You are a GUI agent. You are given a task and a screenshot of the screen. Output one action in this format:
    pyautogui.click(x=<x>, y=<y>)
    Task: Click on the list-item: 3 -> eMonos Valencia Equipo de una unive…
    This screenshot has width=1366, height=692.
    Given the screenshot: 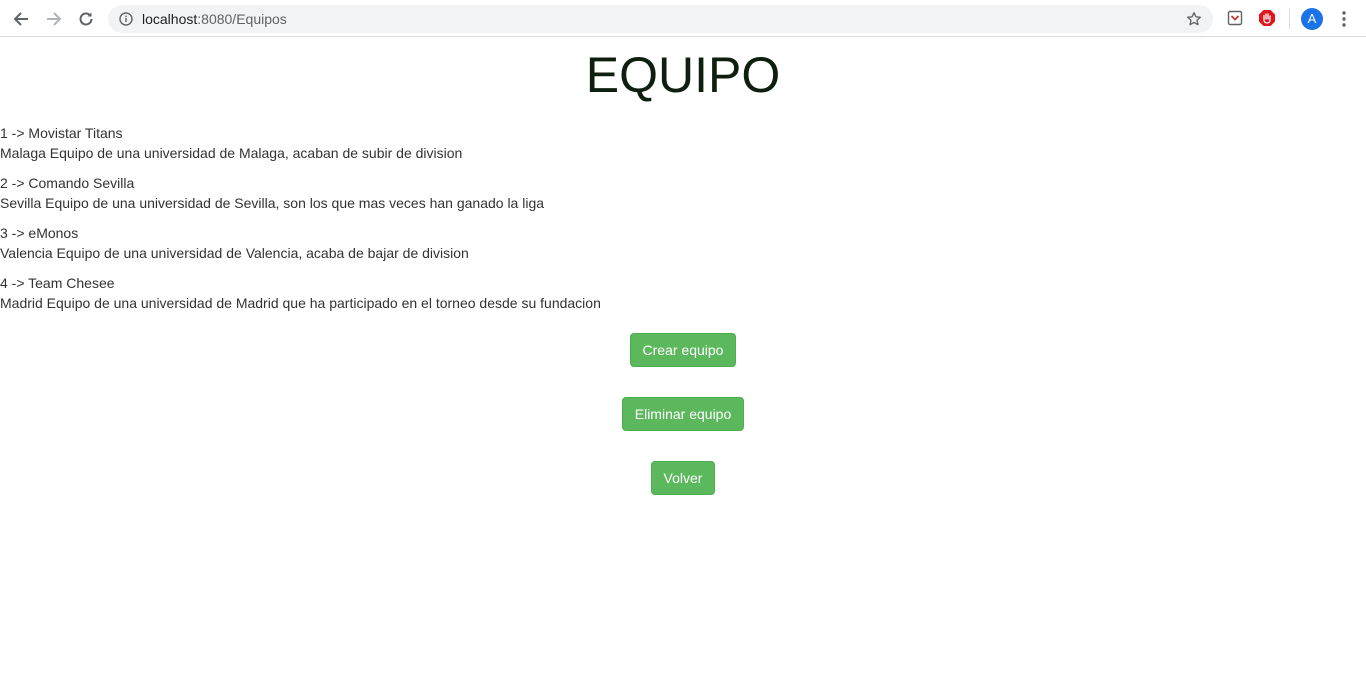 What is the action you would take?
    pyautogui.click(x=683, y=243)
    